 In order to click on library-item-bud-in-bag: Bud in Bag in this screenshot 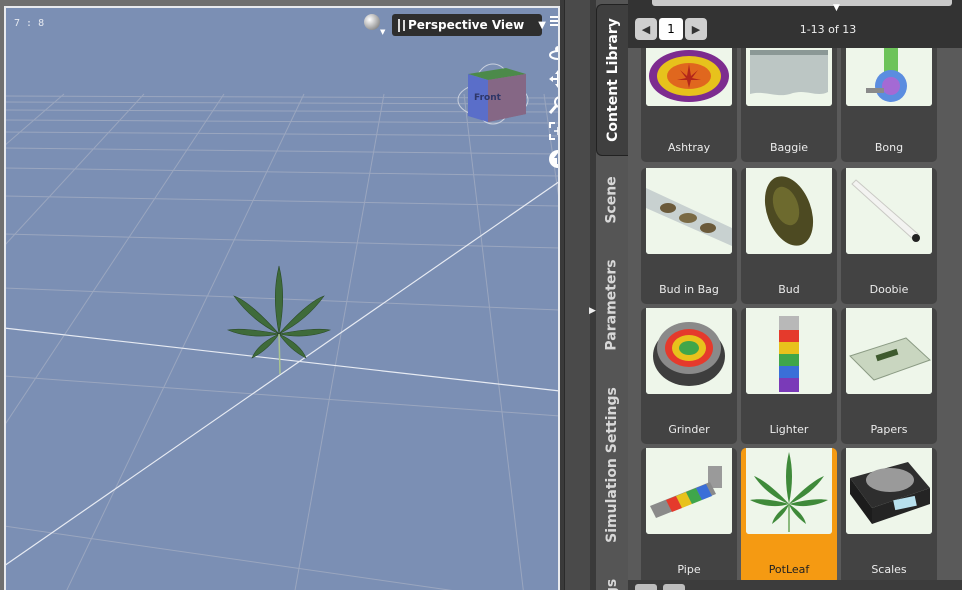, I will do `click(689, 236)`.